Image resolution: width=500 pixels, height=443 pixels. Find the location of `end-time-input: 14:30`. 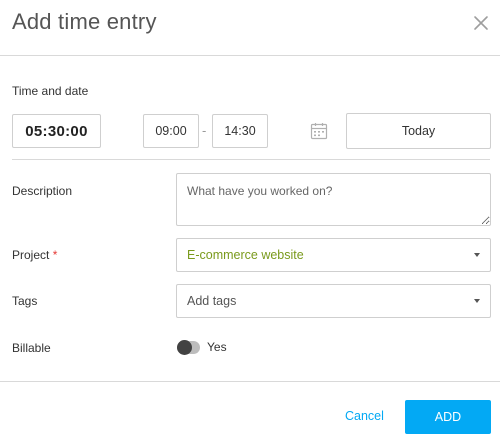

end-time-input: 14:30 is located at coordinates (240, 131).